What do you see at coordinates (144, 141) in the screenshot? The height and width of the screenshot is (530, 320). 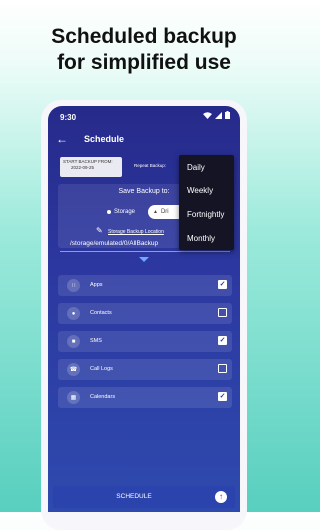 I see `app-bar: ← Schedule` at bounding box center [144, 141].